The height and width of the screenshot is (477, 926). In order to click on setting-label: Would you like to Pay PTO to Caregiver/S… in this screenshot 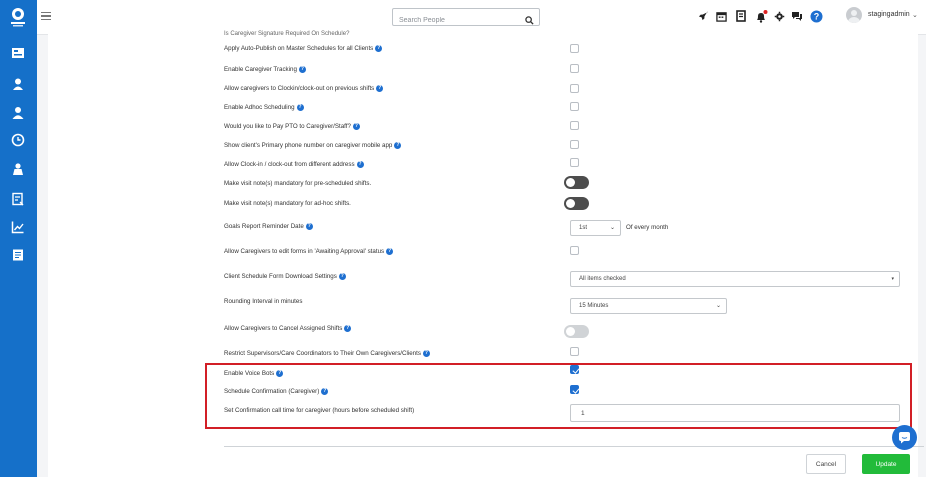, I will do `click(287, 126)`.